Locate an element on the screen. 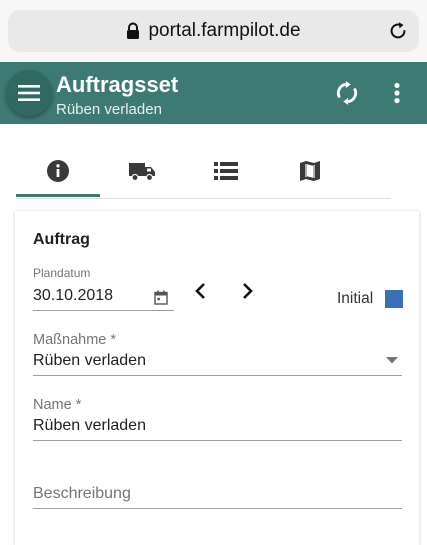  beschreibung-field: Beschreibung is located at coordinates (82, 494).